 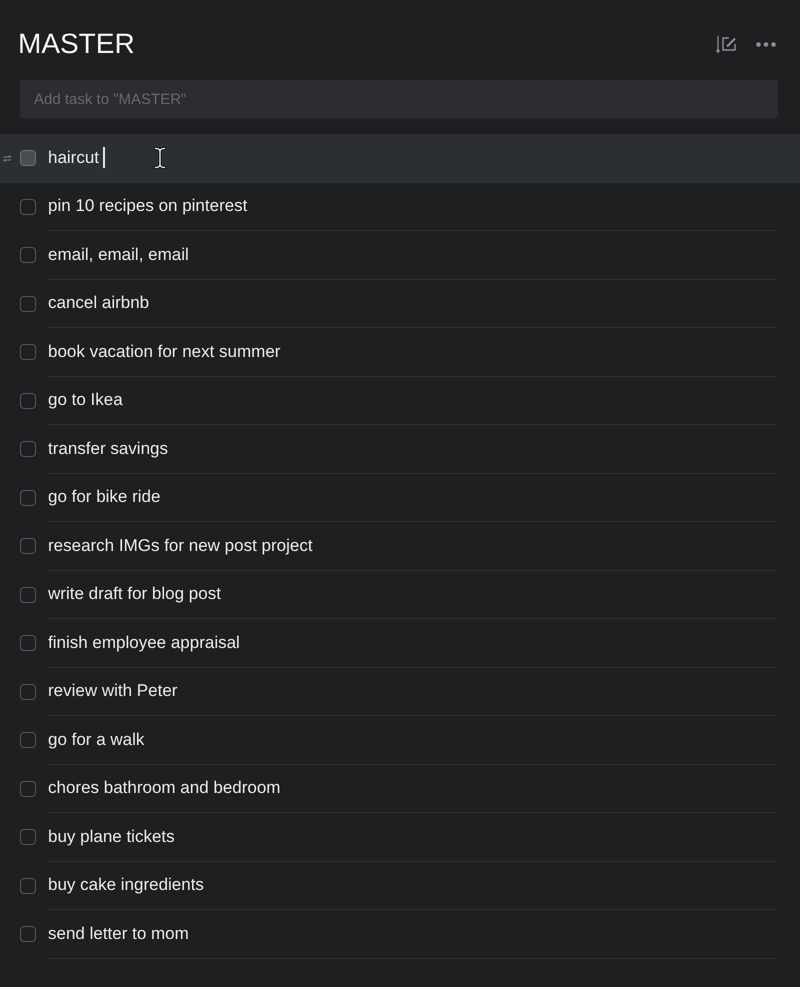 What do you see at coordinates (76, 44) in the screenshot?
I see `list-title: MASTER` at bounding box center [76, 44].